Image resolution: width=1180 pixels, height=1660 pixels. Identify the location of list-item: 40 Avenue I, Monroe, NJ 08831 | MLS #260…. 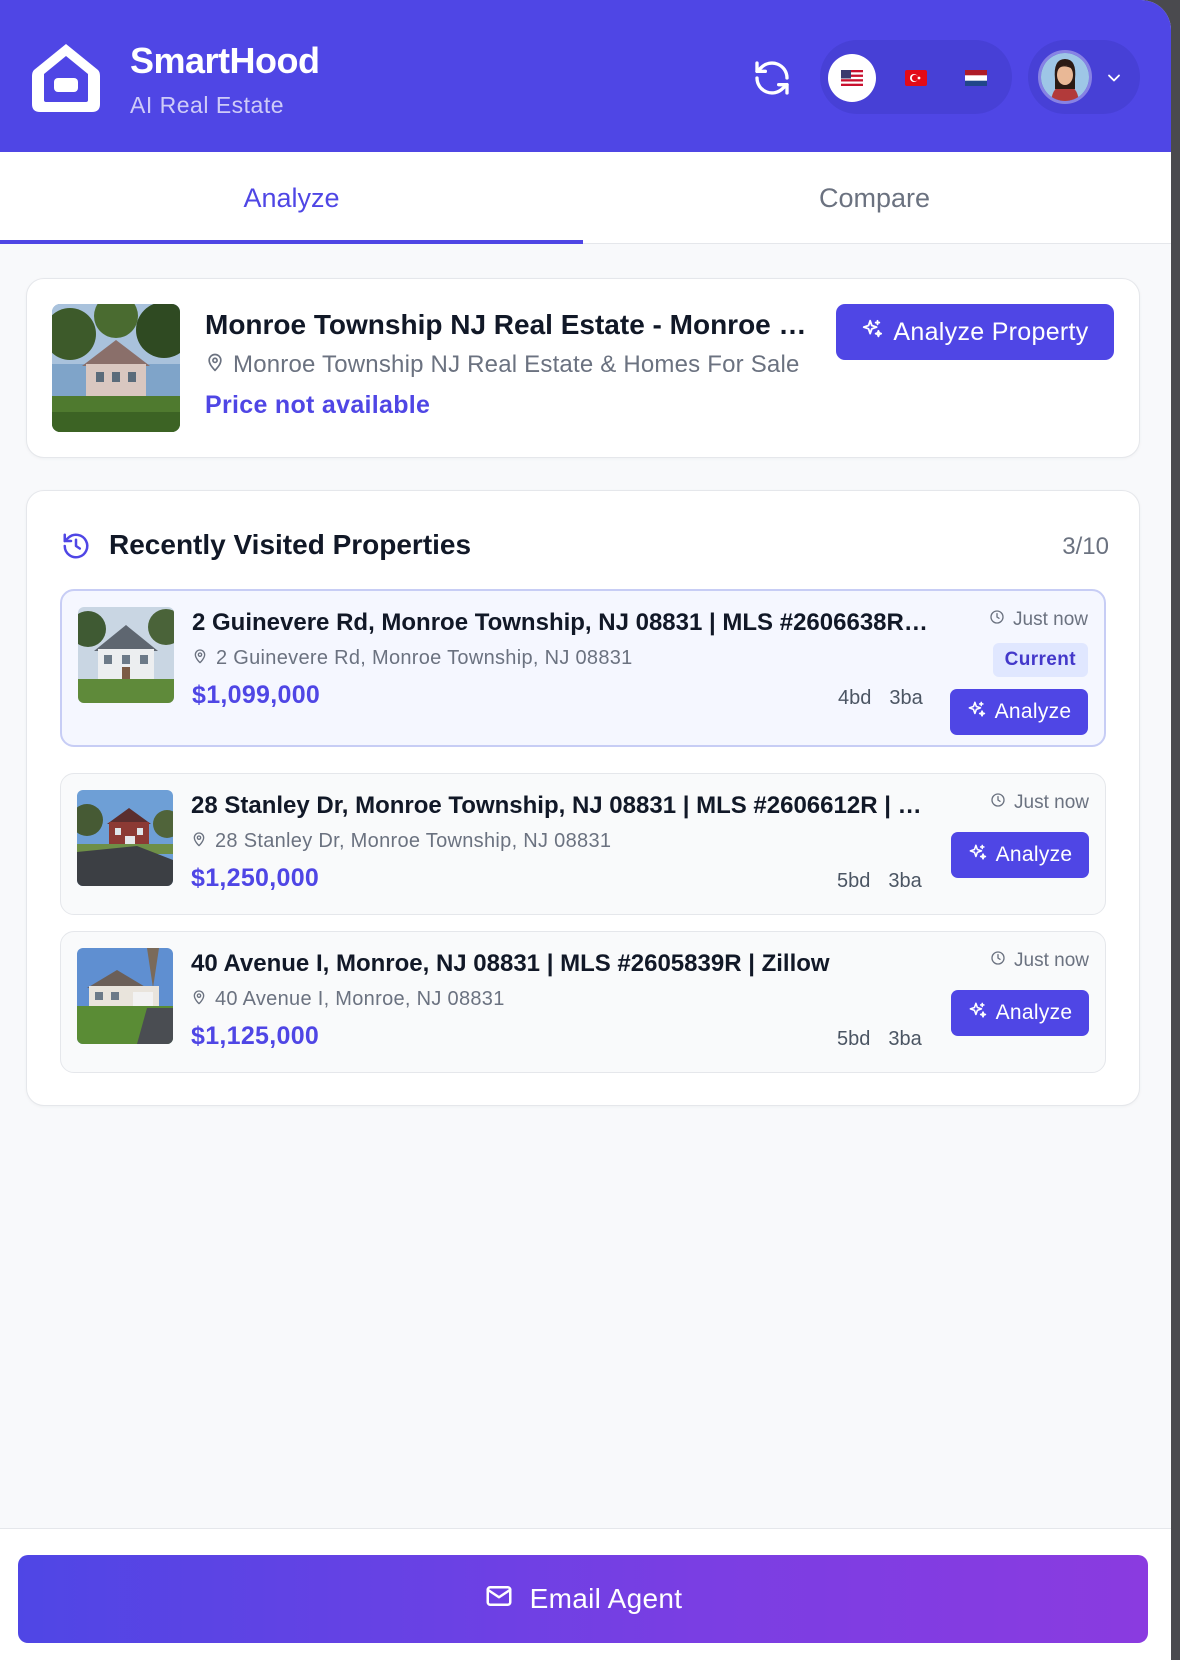
(583, 1002).